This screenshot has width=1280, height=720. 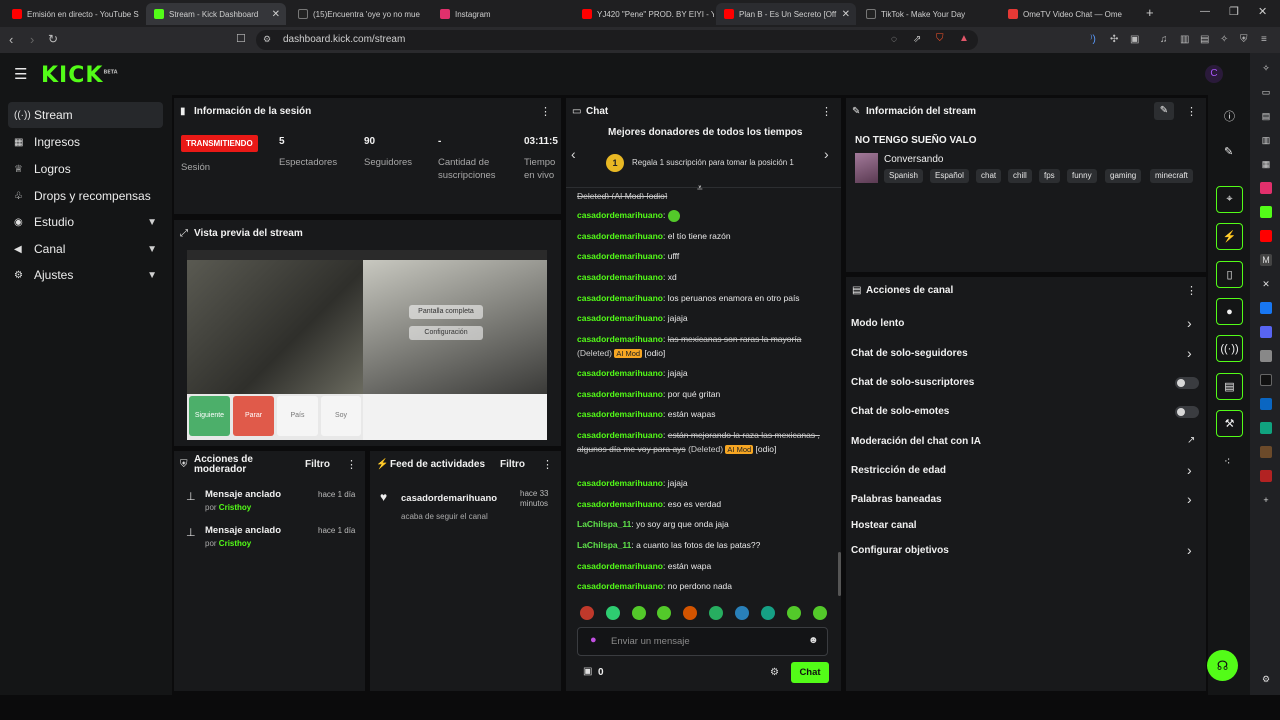 I want to click on back-icon: ‹, so click(x=11, y=39).